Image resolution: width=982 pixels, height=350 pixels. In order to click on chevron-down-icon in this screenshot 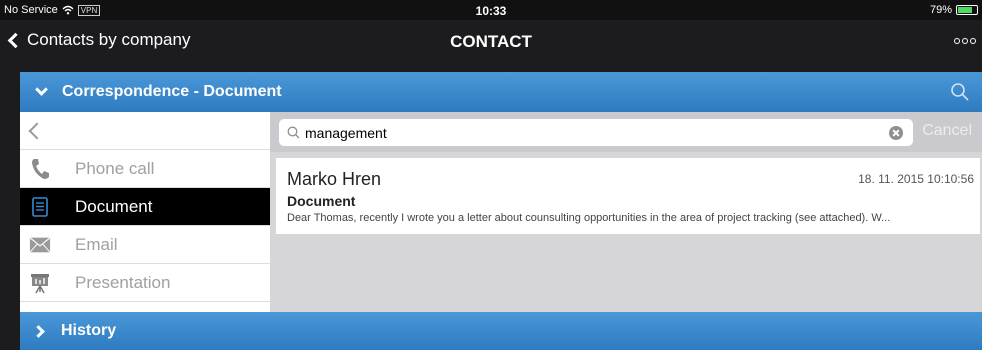, I will do `click(41, 89)`.